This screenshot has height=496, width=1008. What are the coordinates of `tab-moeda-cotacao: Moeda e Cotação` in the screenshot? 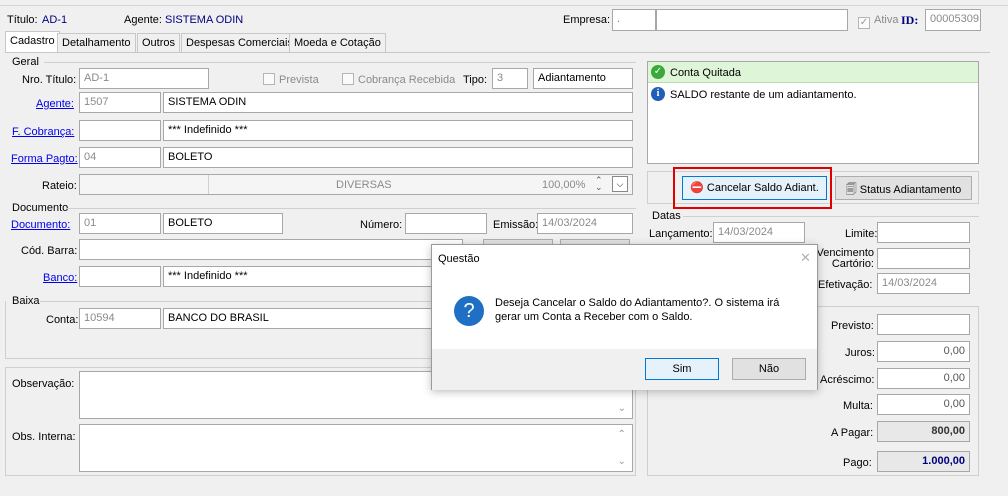 It's located at (337, 42).